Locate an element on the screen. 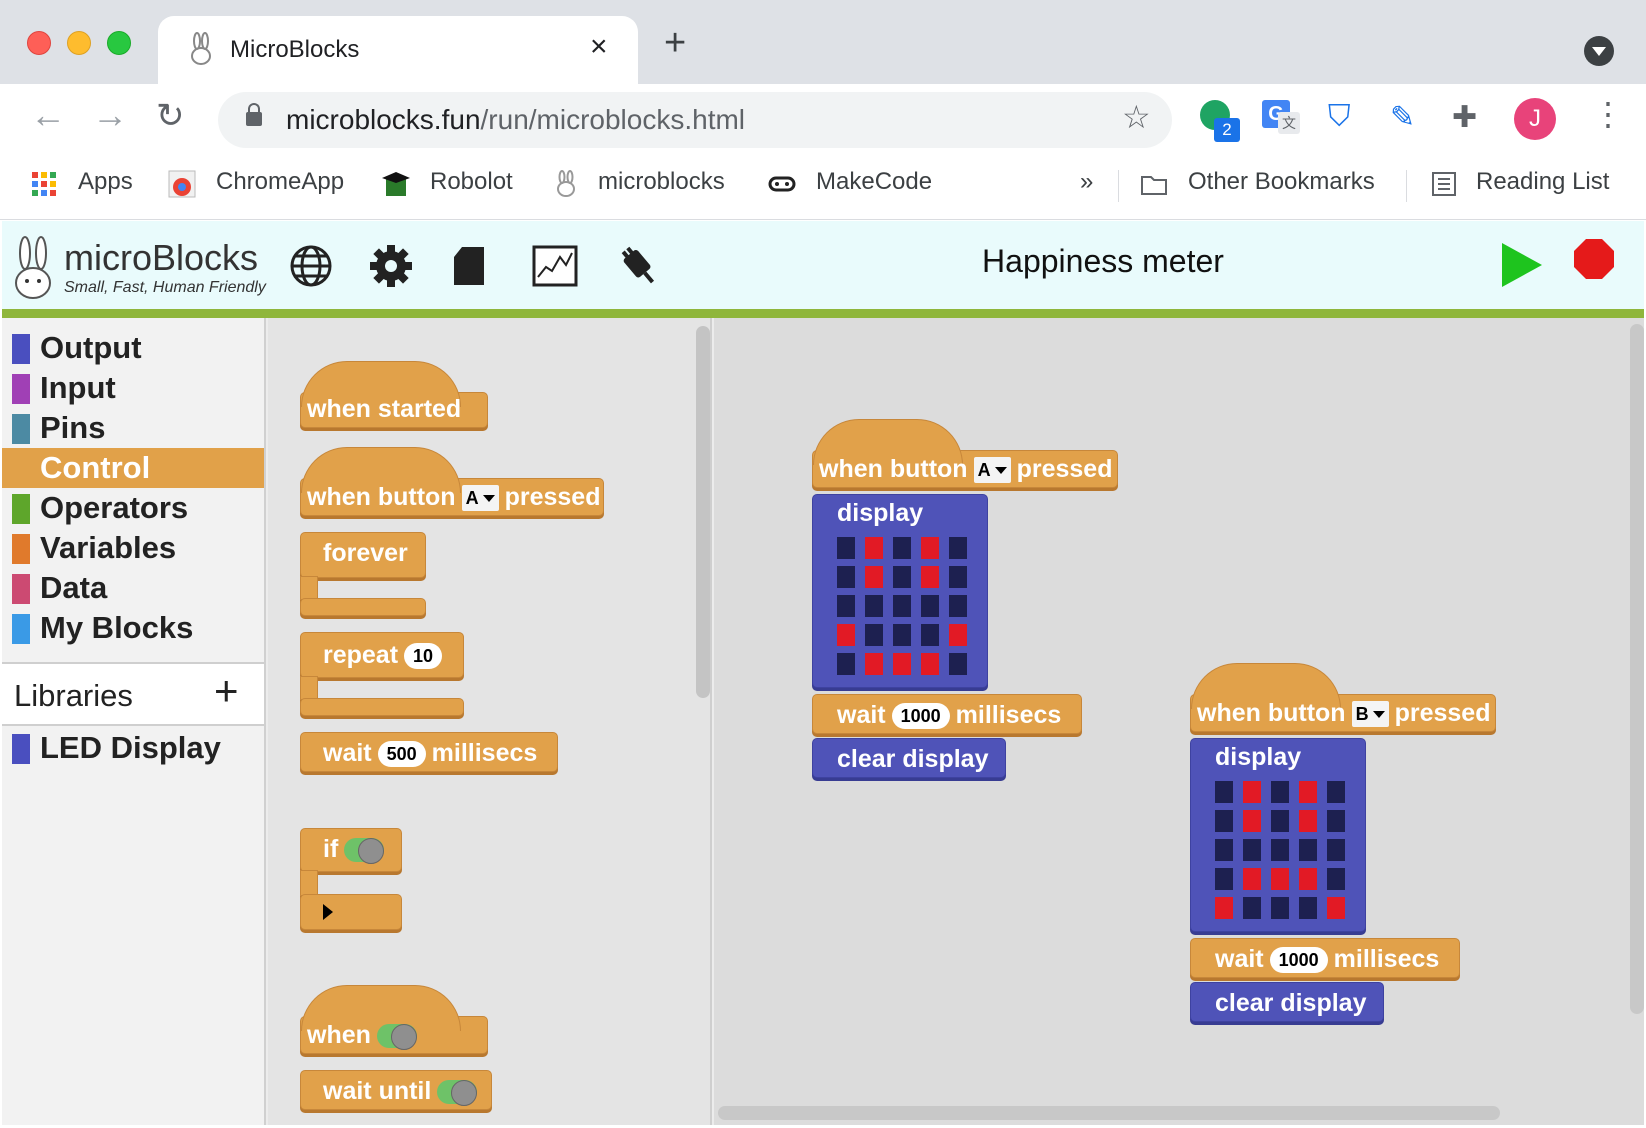 Image resolution: width=1646 pixels, height=1128 pixels. reload-icon: ↻ is located at coordinates (170, 116).